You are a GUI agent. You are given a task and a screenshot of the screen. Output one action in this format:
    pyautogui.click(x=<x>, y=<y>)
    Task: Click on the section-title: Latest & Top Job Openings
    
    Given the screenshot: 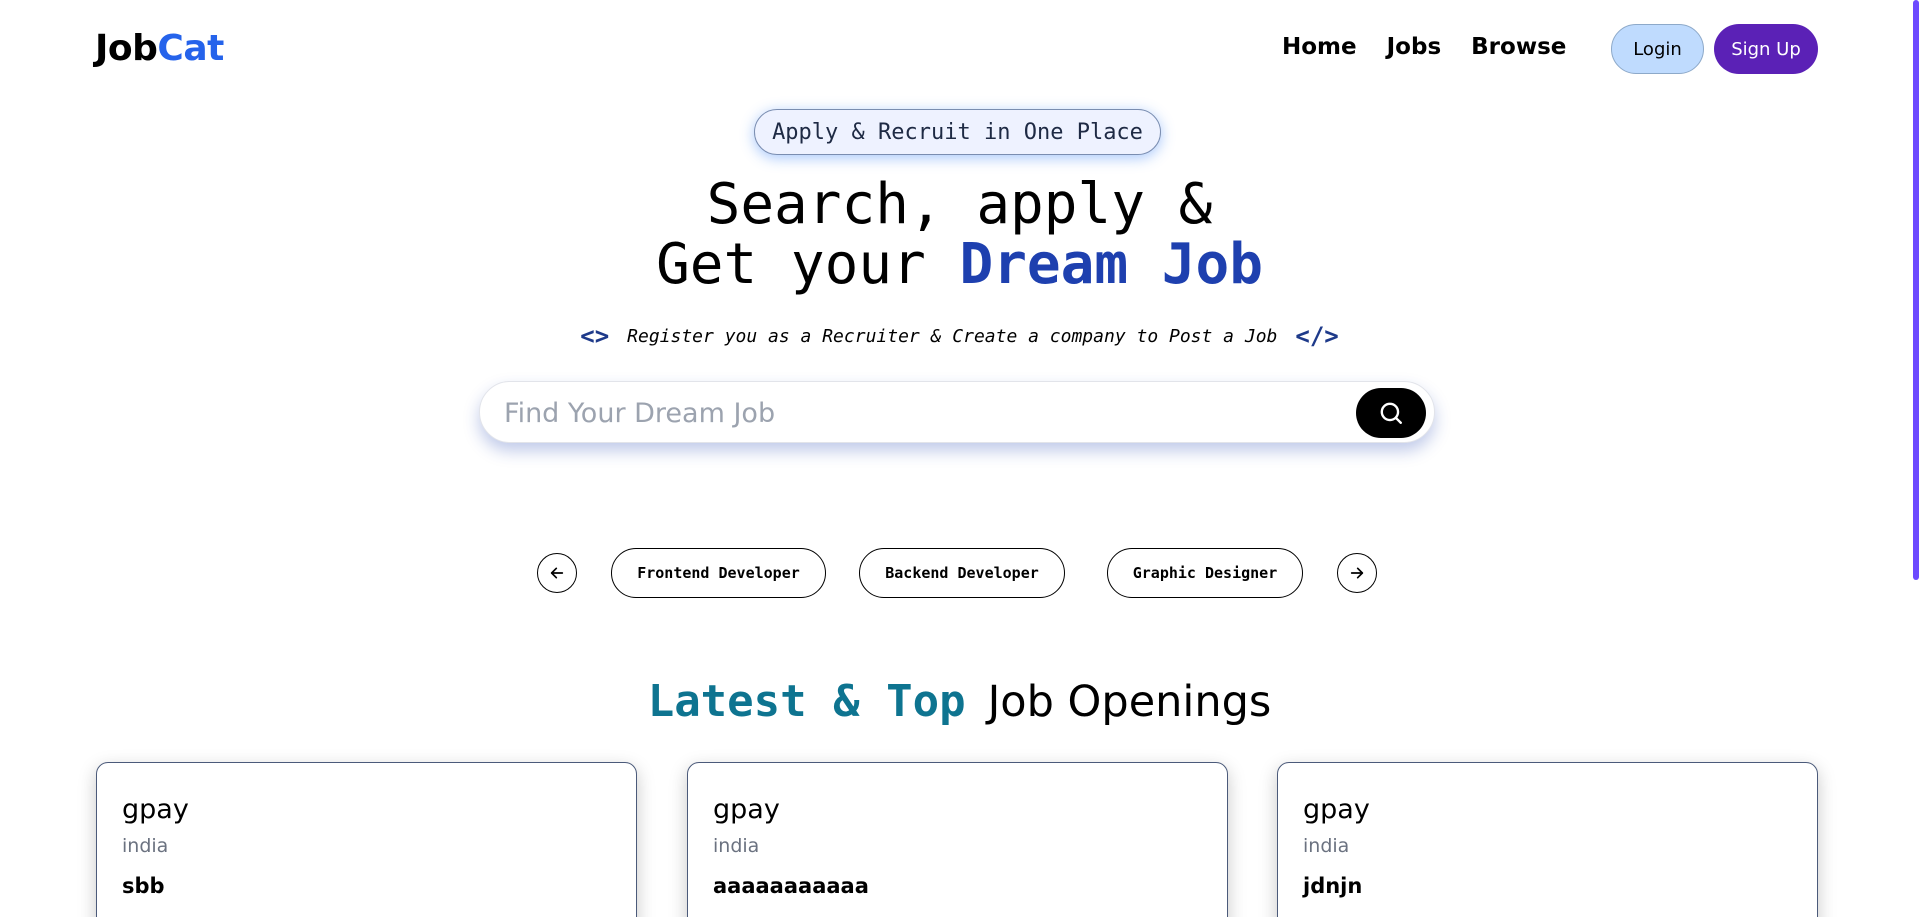 What is the action you would take?
    pyautogui.click(x=959, y=701)
    